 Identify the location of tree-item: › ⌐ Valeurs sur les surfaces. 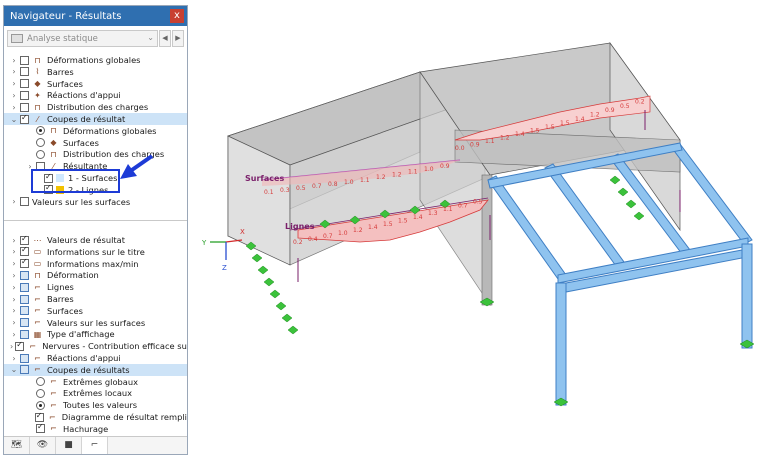
(95, 323).